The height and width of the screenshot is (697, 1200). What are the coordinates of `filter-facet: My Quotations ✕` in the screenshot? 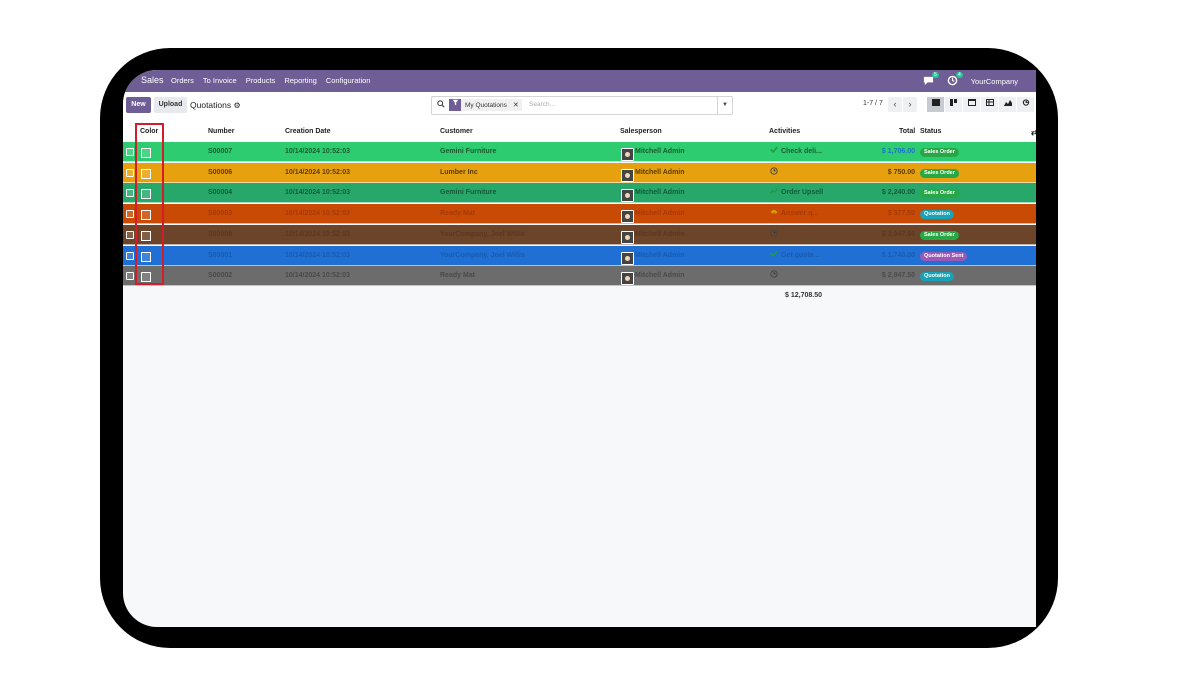 It's located at (485, 105).